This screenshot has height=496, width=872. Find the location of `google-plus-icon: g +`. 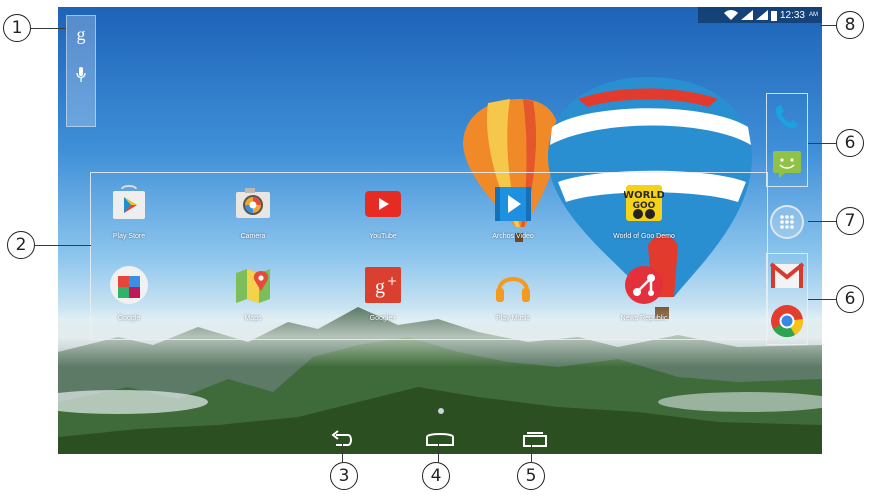

google-plus-icon: g + is located at coordinates (383, 285).